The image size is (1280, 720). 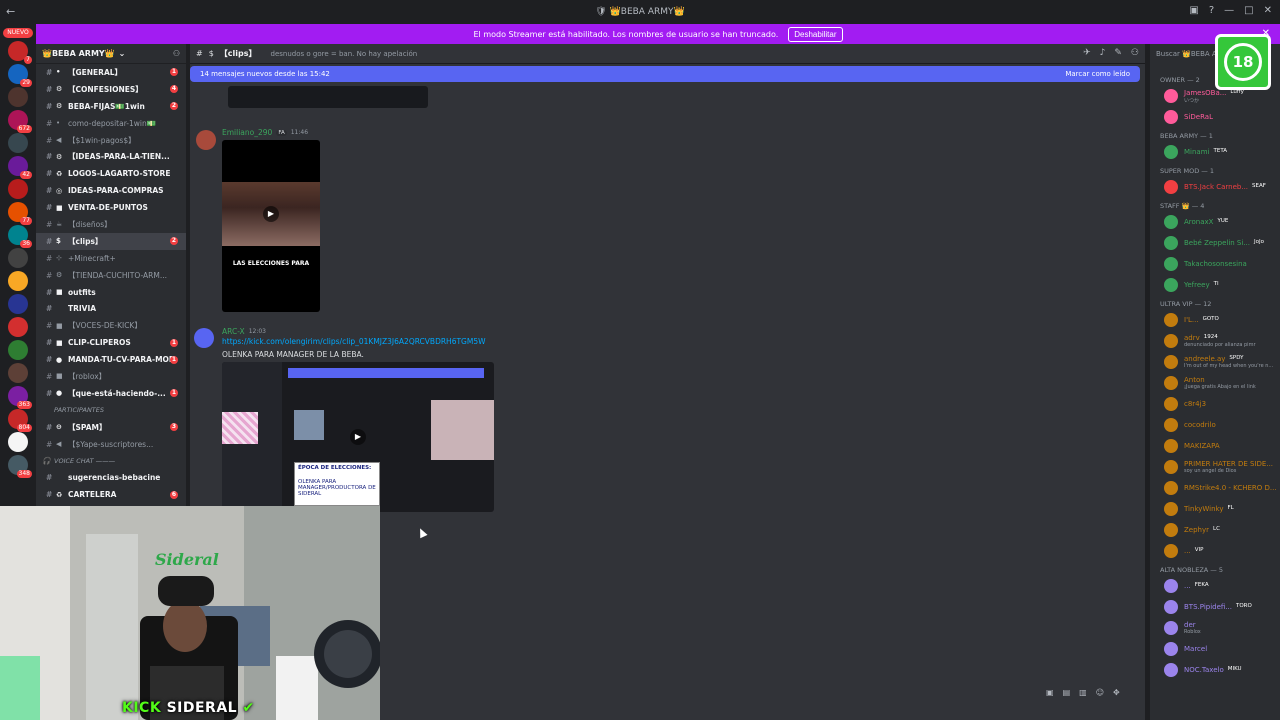 What do you see at coordinates (1214, 243) in the screenshot?
I see `member-item: Bebé Zeppelin Si... JoJo` at bounding box center [1214, 243].